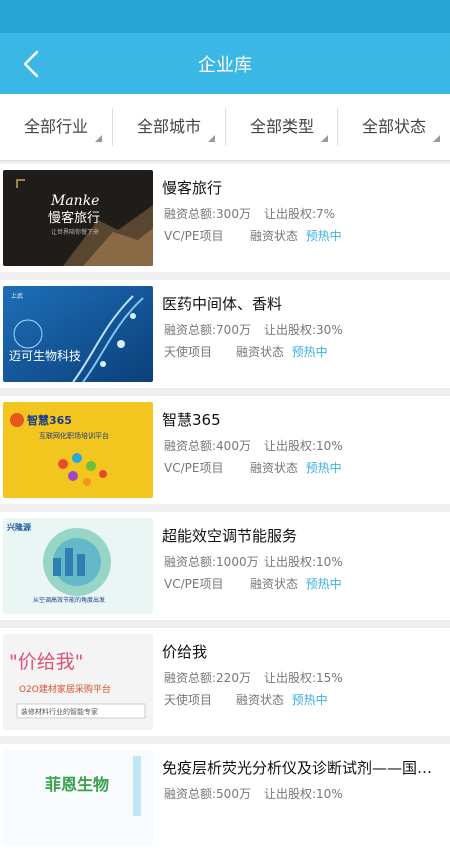  What do you see at coordinates (207, 446) in the screenshot?
I see `financing-total: 融资总额:400万` at bounding box center [207, 446].